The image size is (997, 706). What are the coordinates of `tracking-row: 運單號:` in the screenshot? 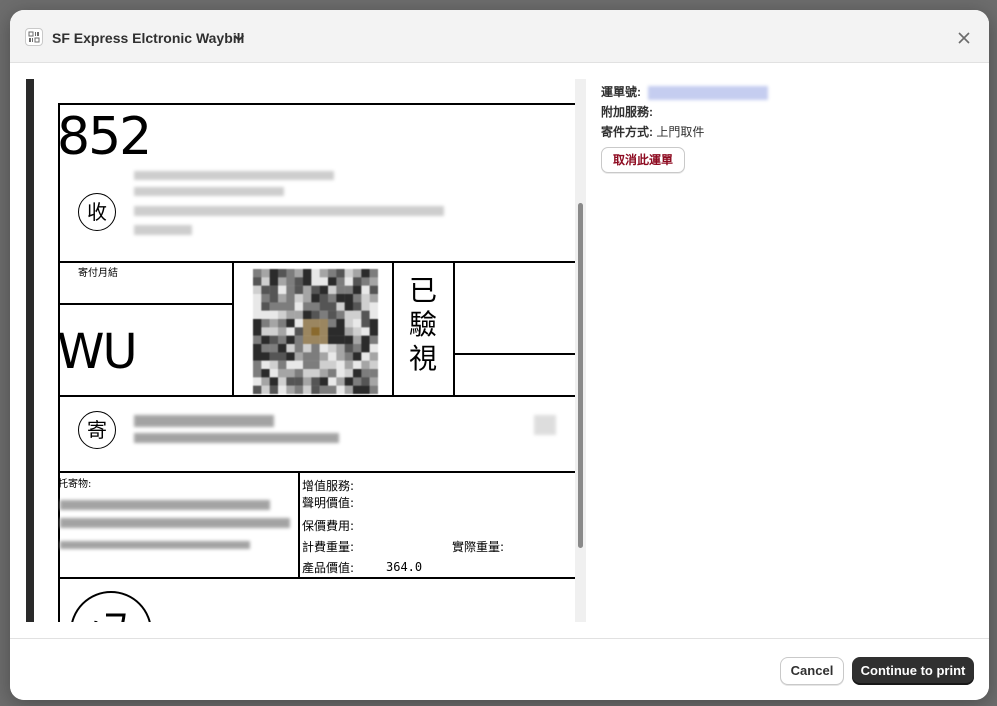 It's located at (685, 91).